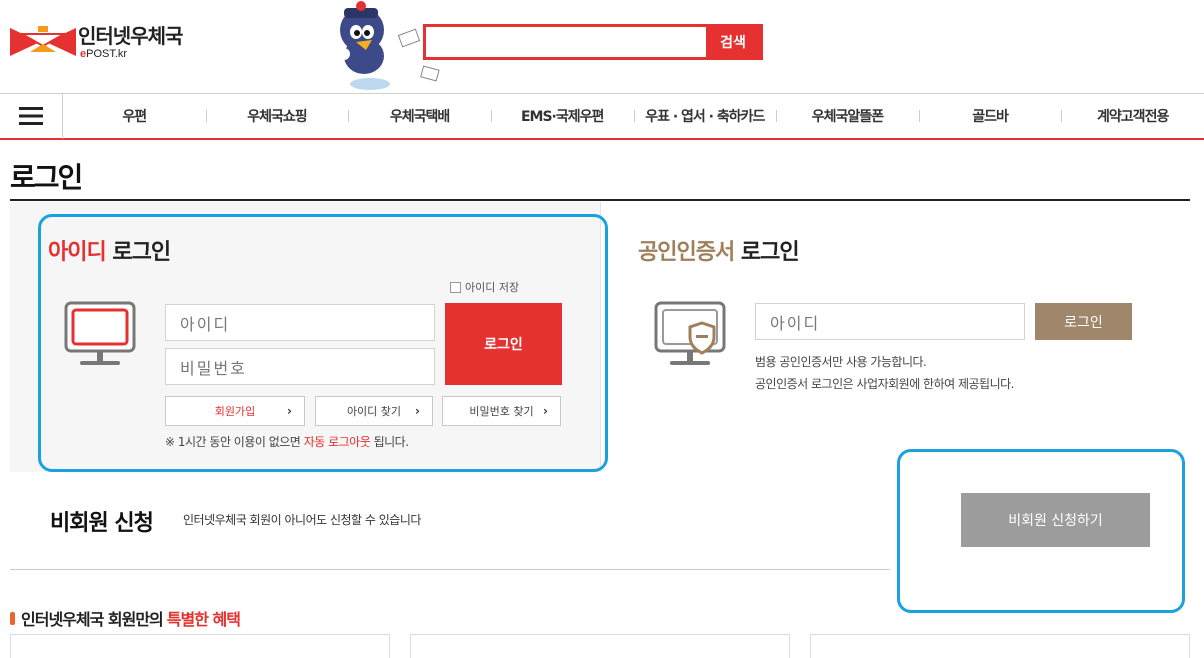  I want to click on cert-id-input: 아이디, so click(890, 321).